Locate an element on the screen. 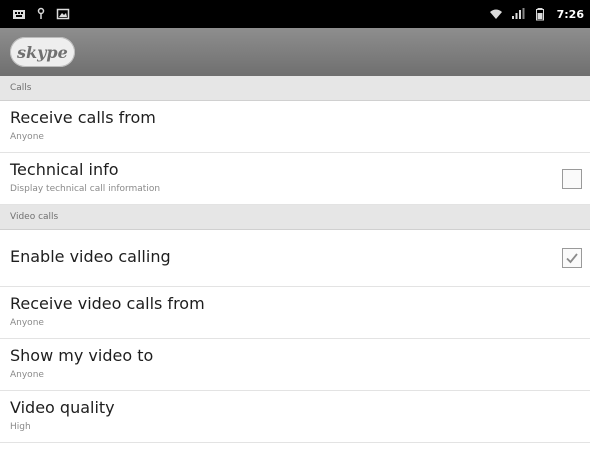 Image resolution: width=590 pixels, height=458 pixels. setting-video-quality: Video quality High is located at coordinates (295, 417).